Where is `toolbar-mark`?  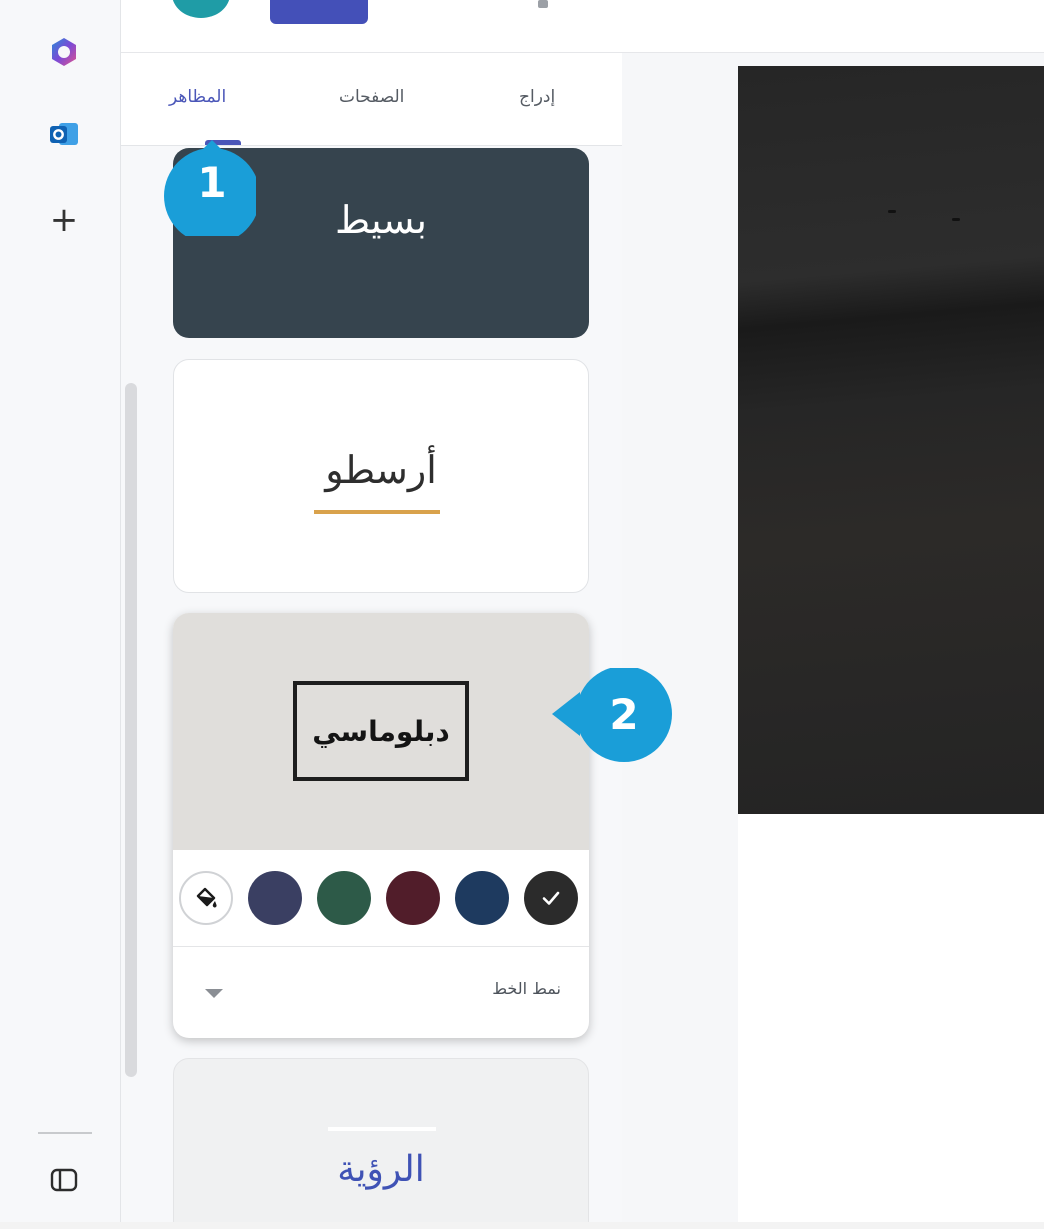
toolbar-mark is located at coordinates (543, 4).